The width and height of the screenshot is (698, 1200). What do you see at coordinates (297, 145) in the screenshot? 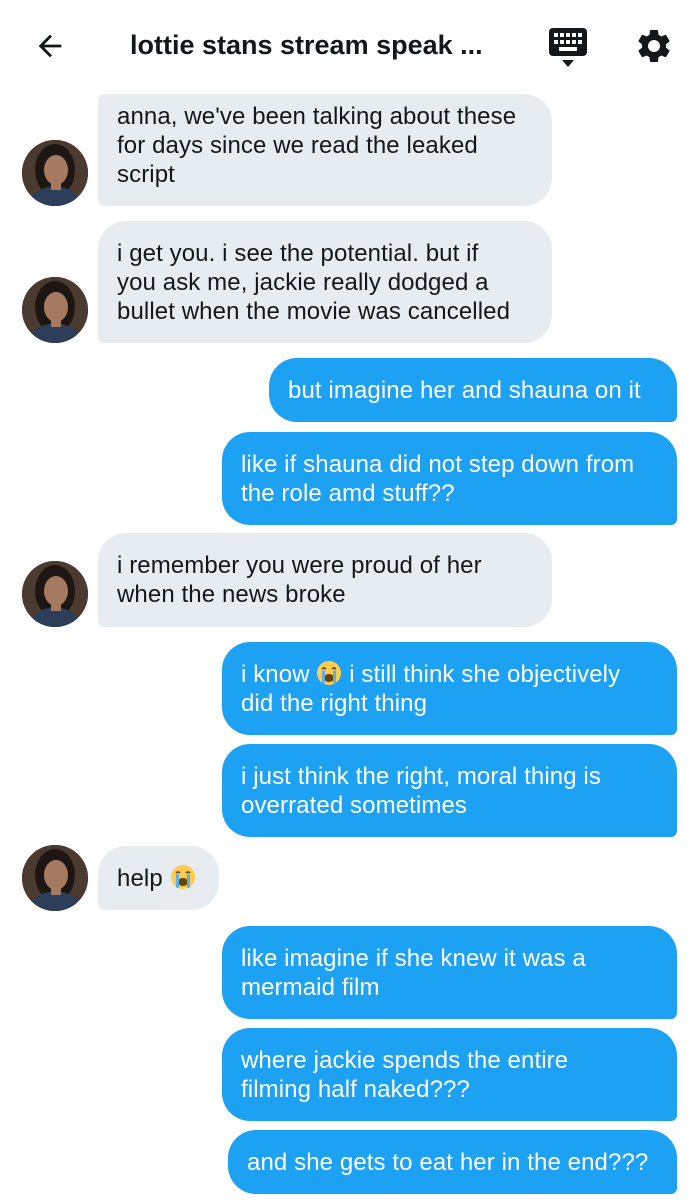
I see `message-text: for days since we read the leaked` at bounding box center [297, 145].